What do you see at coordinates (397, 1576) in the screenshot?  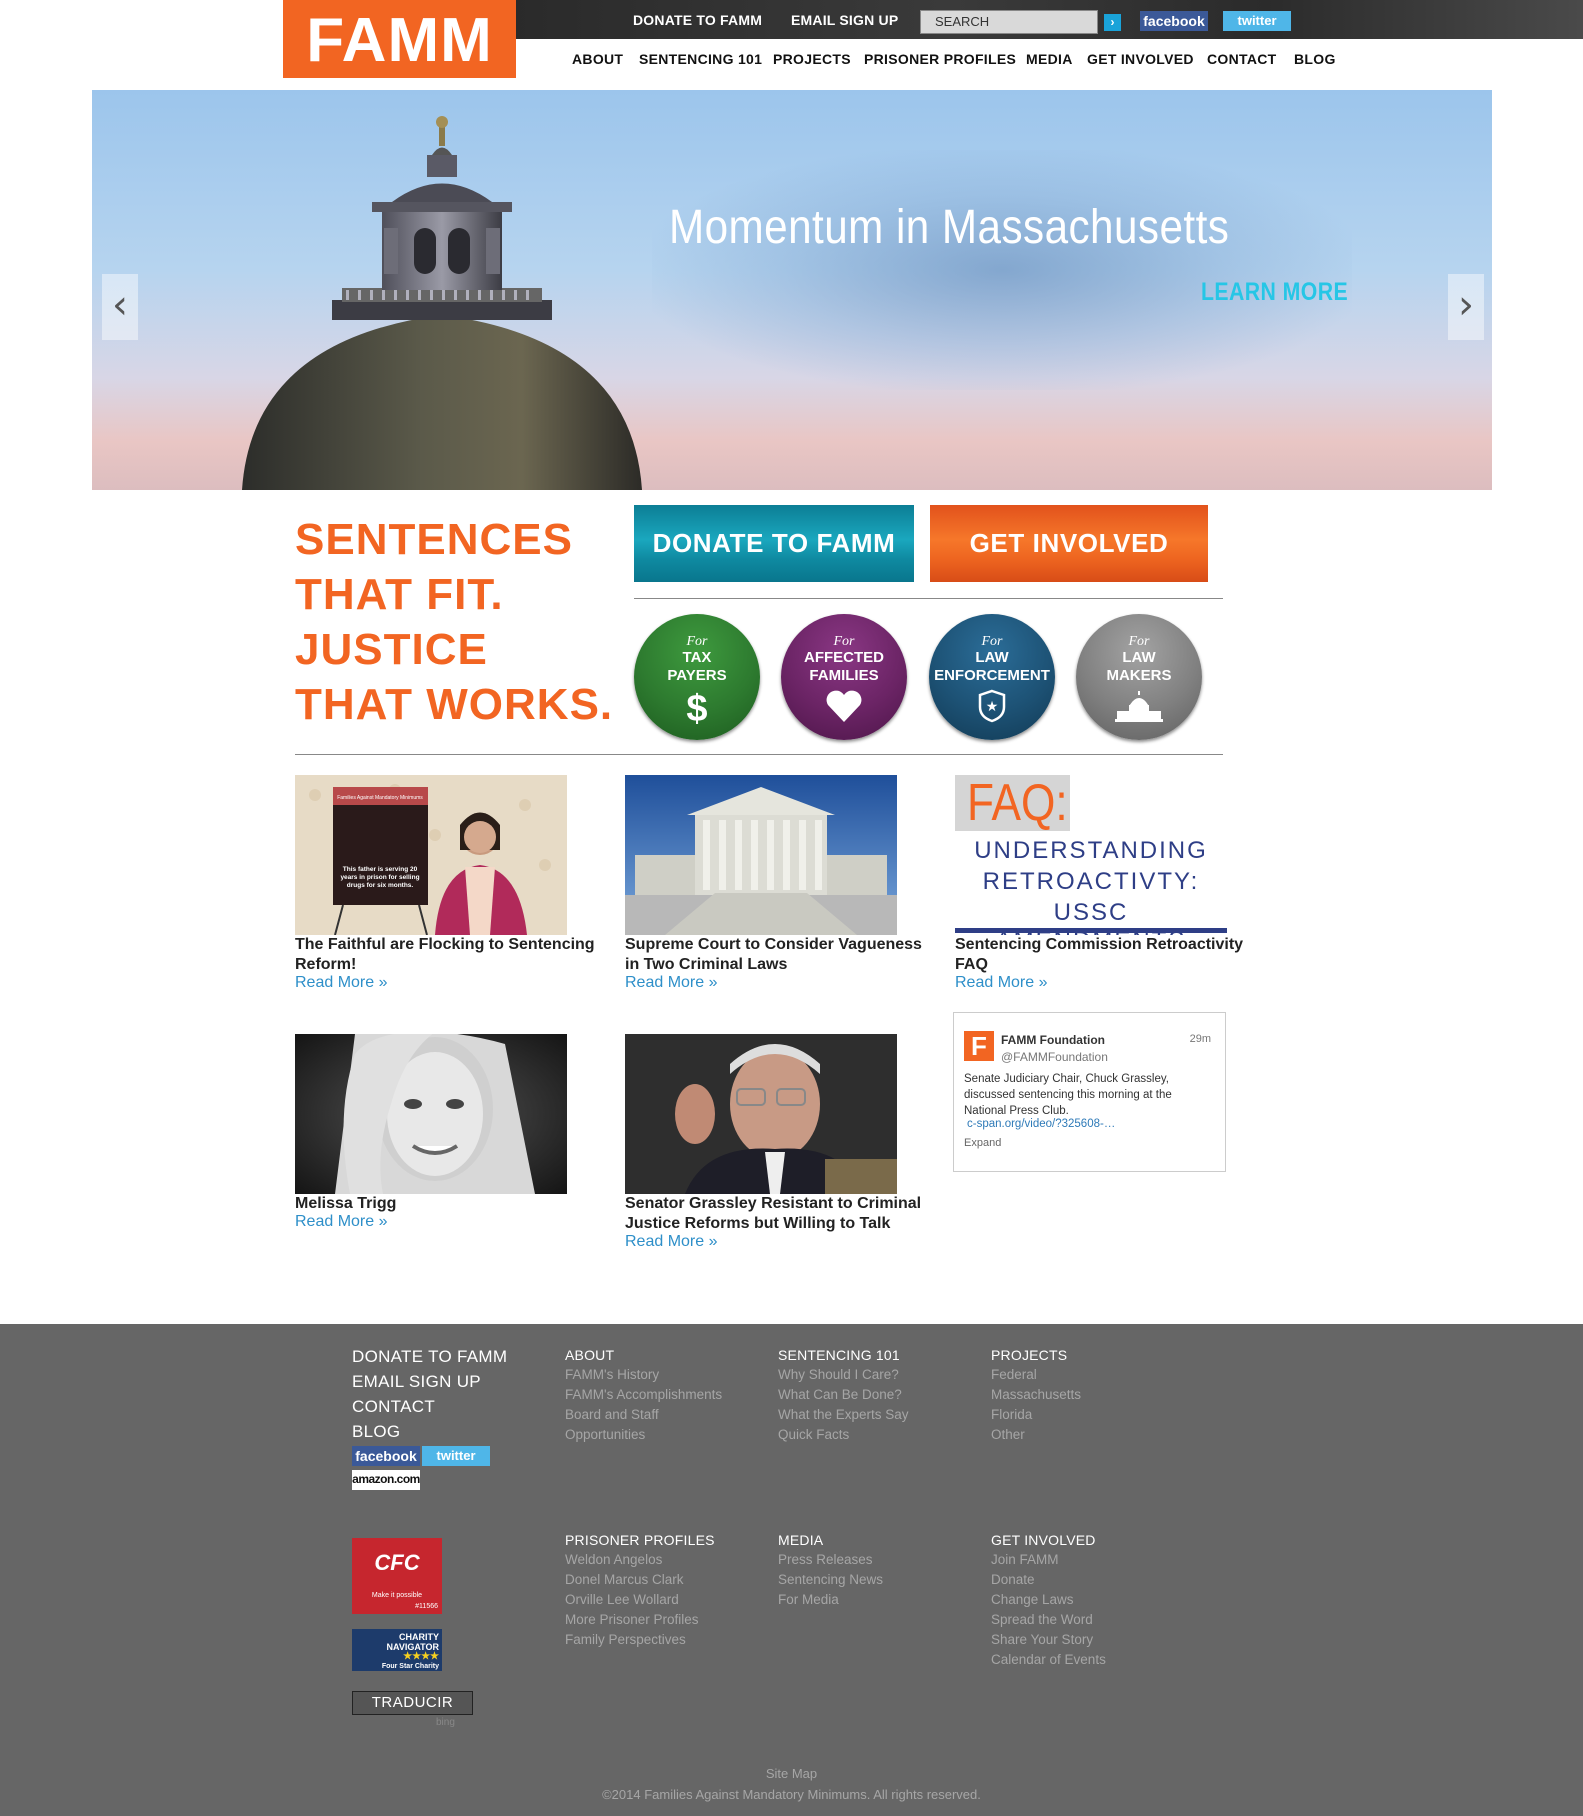 I see `cfc-badge: CFC Make it possible #11566` at bounding box center [397, 1576].